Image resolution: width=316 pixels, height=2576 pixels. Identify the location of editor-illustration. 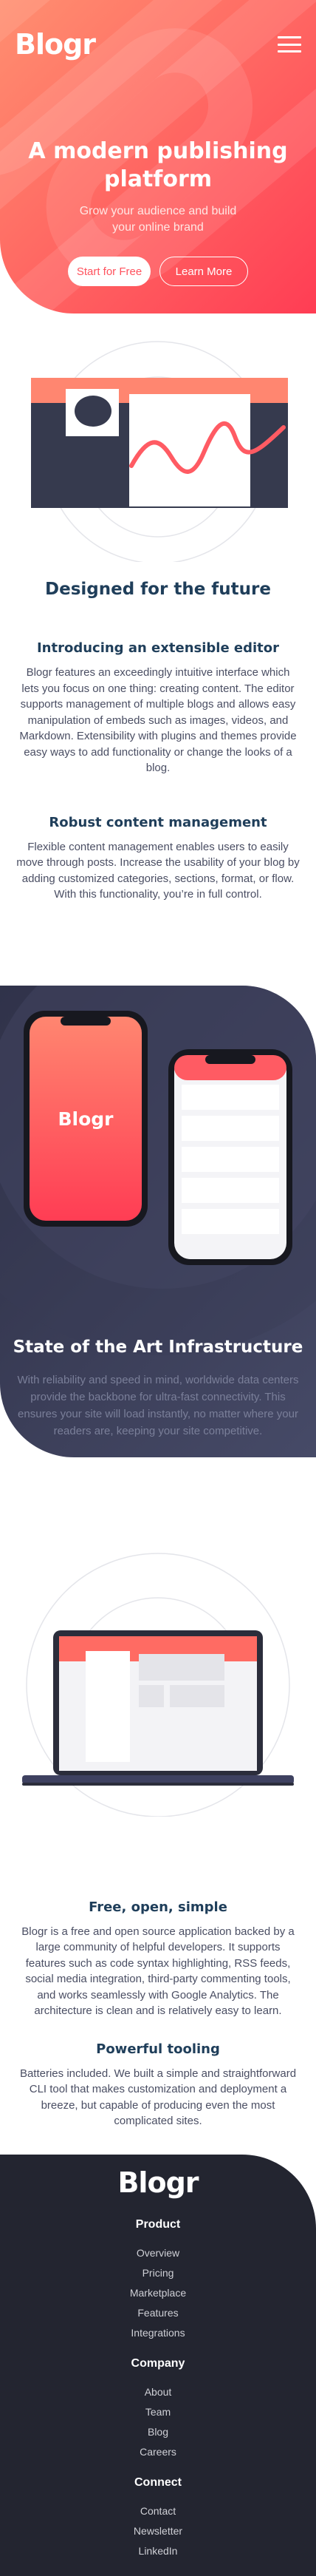
(158, 444).